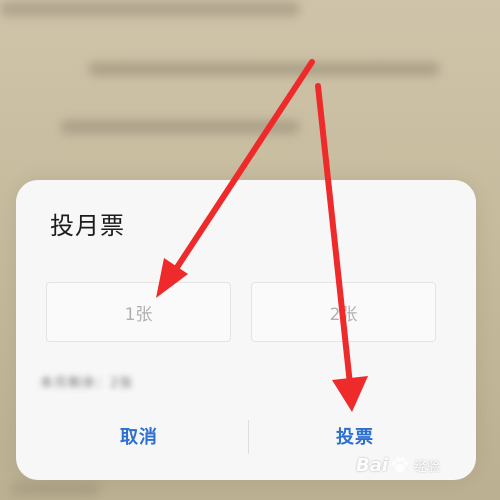  I want to click on watermark-text-right: 经验, so click(427, 467).